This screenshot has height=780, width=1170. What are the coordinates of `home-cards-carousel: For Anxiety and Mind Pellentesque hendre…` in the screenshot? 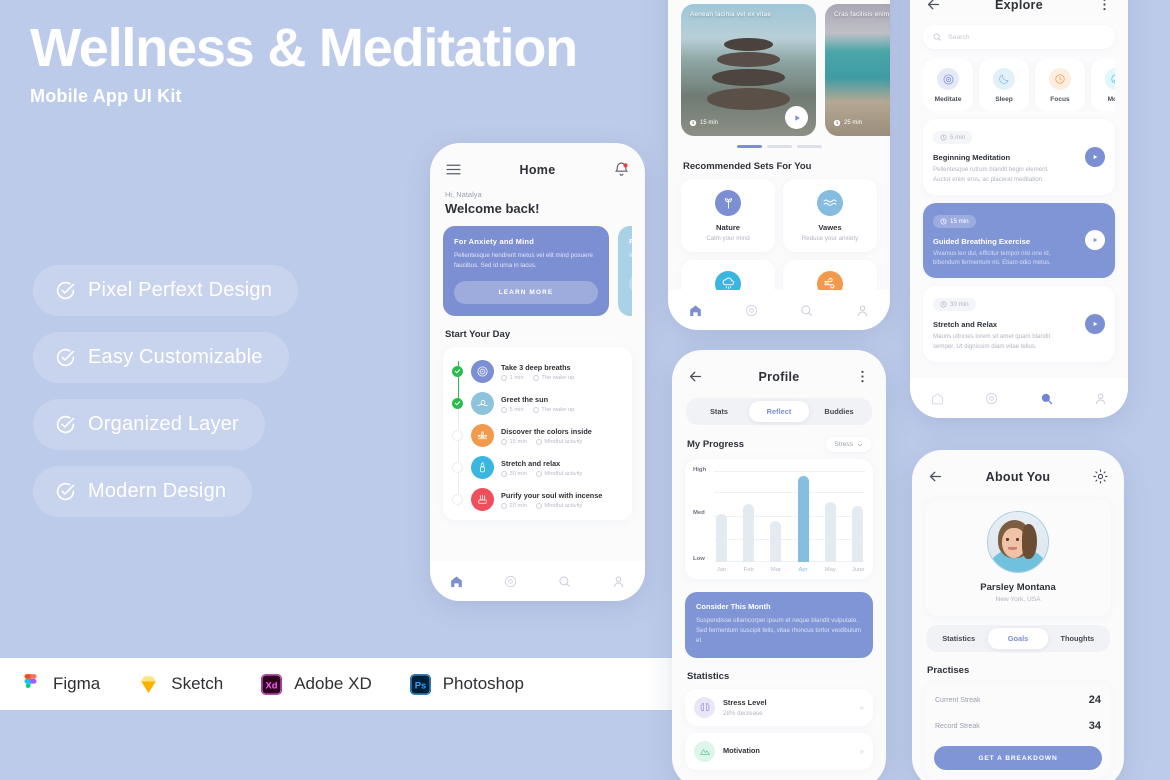 It's located at (537, 271).